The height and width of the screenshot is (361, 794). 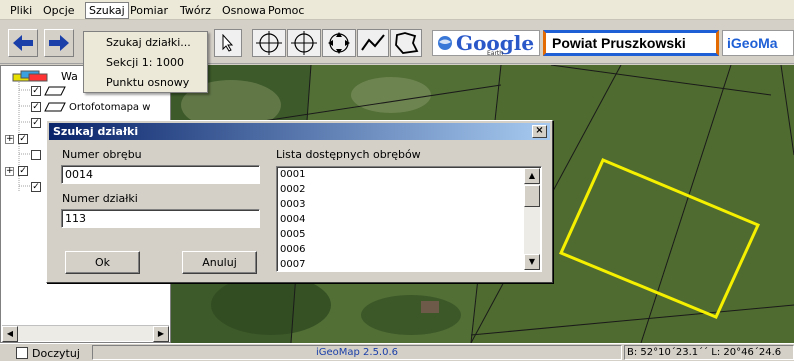 I want to click on numer-obrebu-label: Numer obrębu, so click(x=102, y=154).